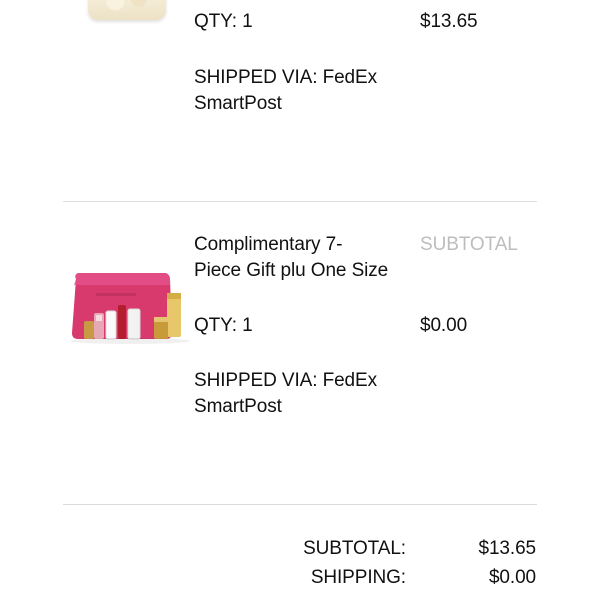 This screenshot has height=600, width=600. Describe the element at coordinates (300, 201) in the screenshot. I see `item-divider` at that location.